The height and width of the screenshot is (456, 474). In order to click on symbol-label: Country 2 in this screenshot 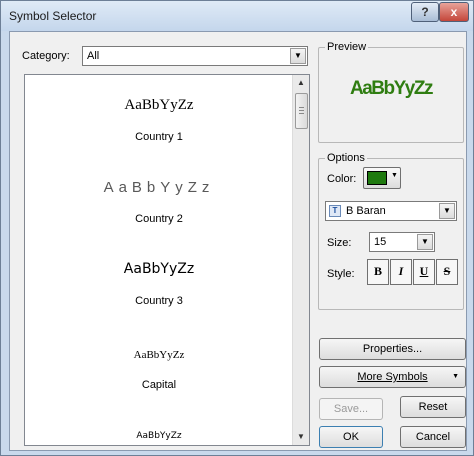, I will do `click(159, 219)`.